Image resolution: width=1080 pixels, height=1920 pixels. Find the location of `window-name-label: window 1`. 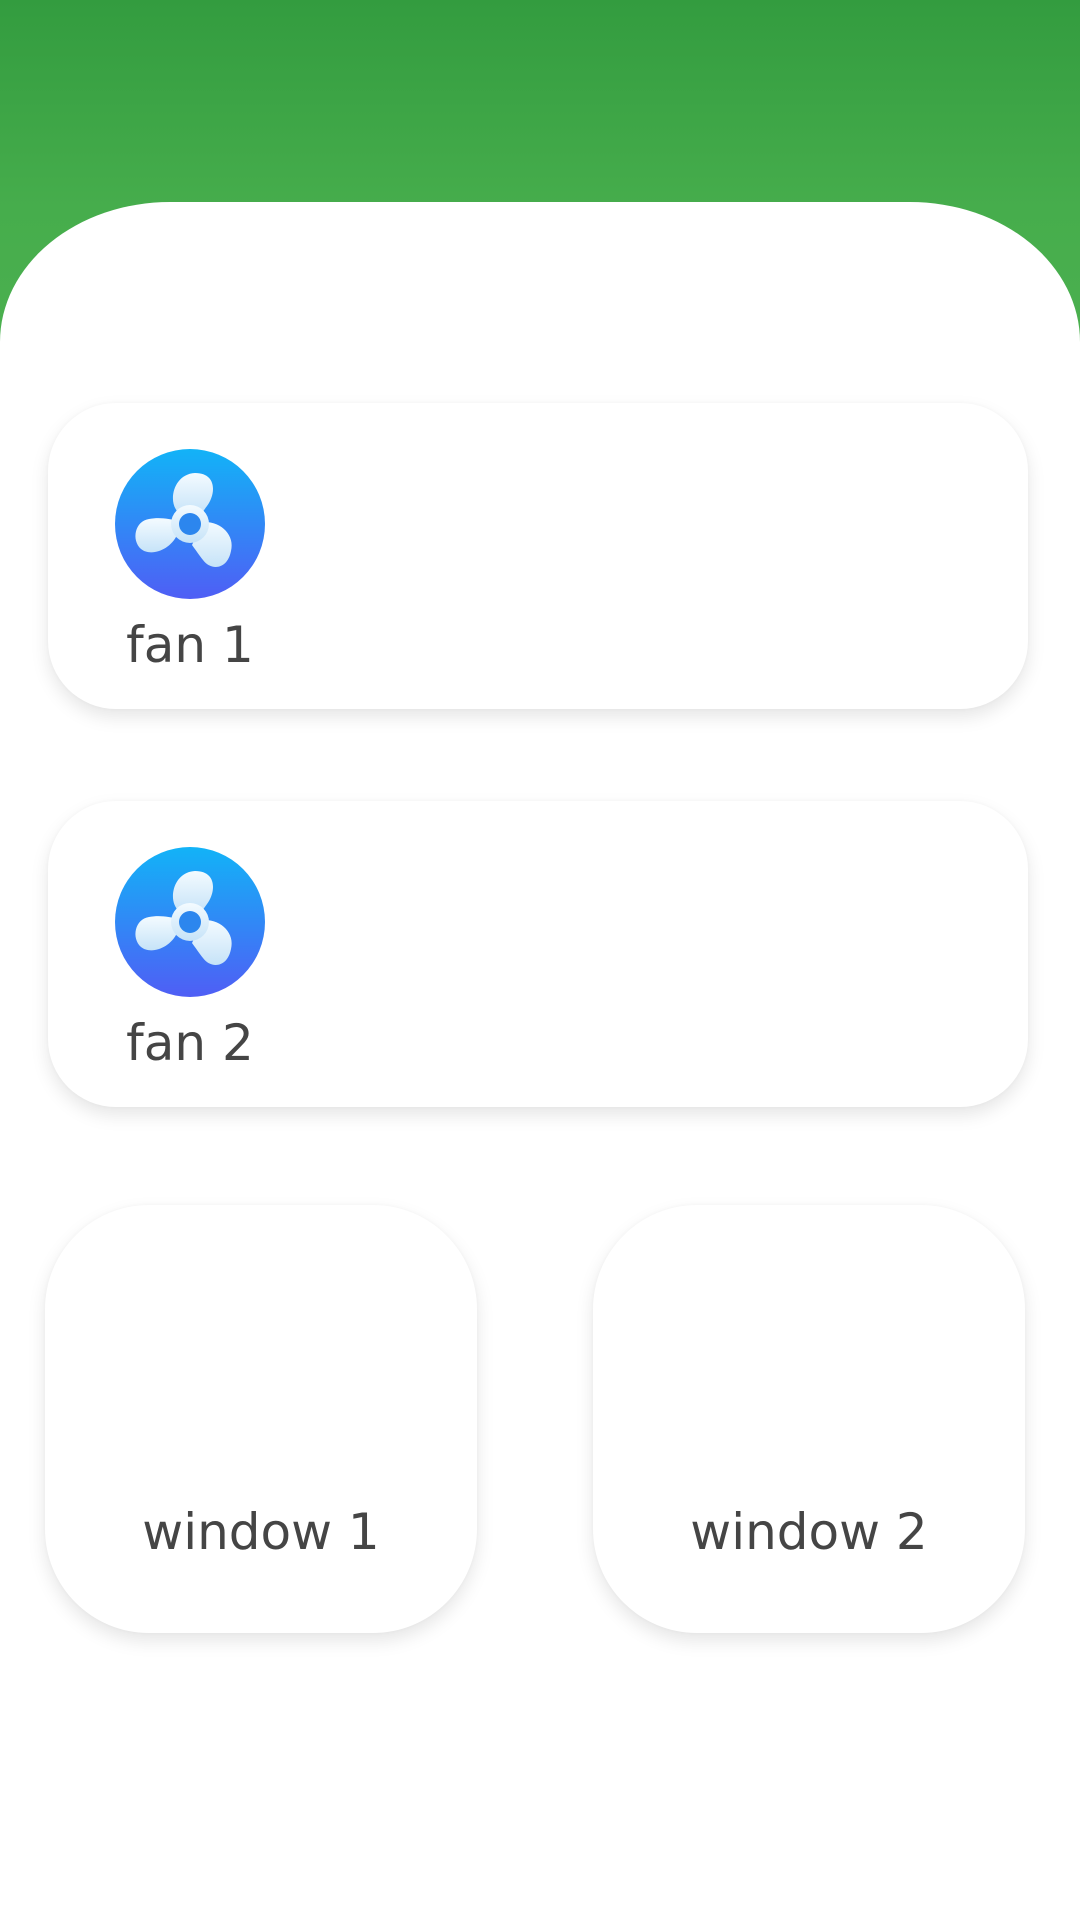

window-name-label: window 1 is located at coordinates (261, 1532).